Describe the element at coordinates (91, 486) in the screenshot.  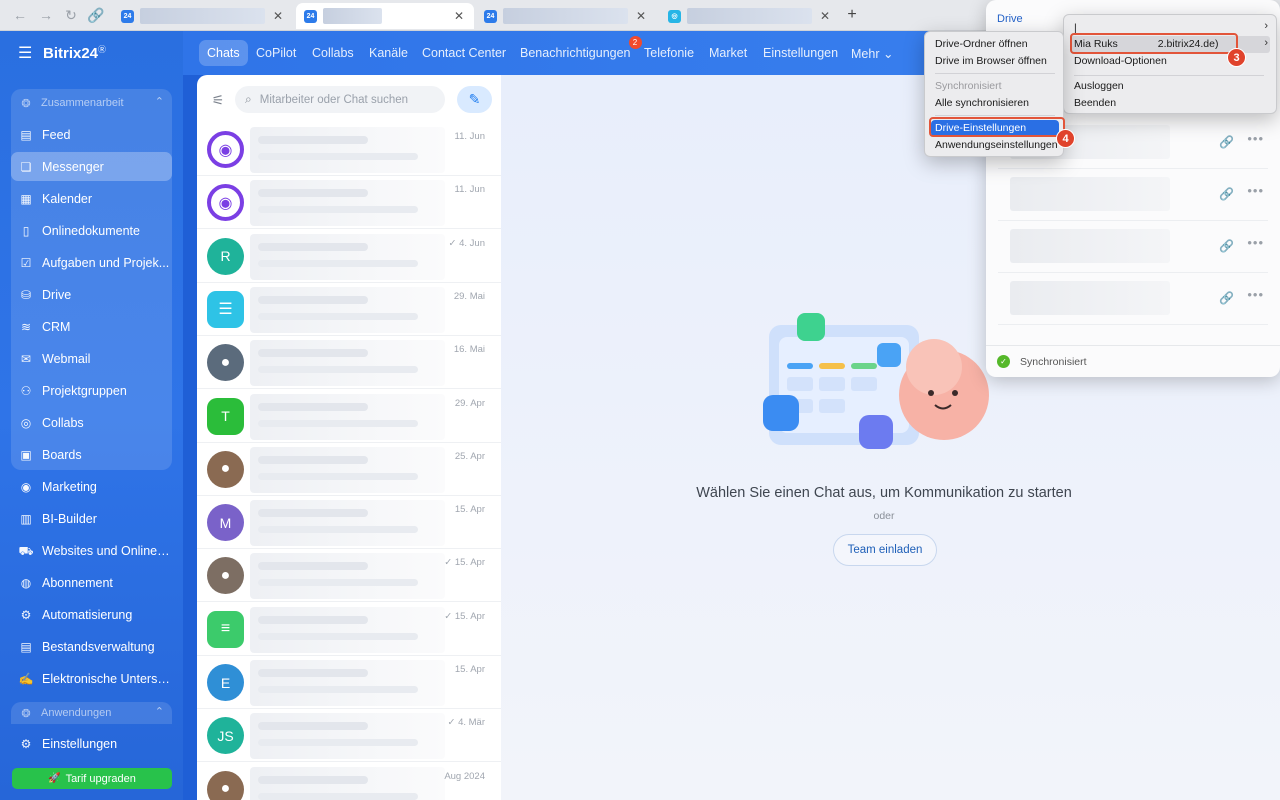
I see `sidebar-item-marketing: ◉ Marketing` at that location.